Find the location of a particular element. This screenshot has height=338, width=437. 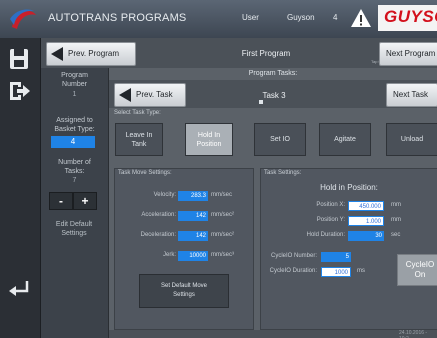

cycleio-number-input: 5 is located at coordinates (336, 257).